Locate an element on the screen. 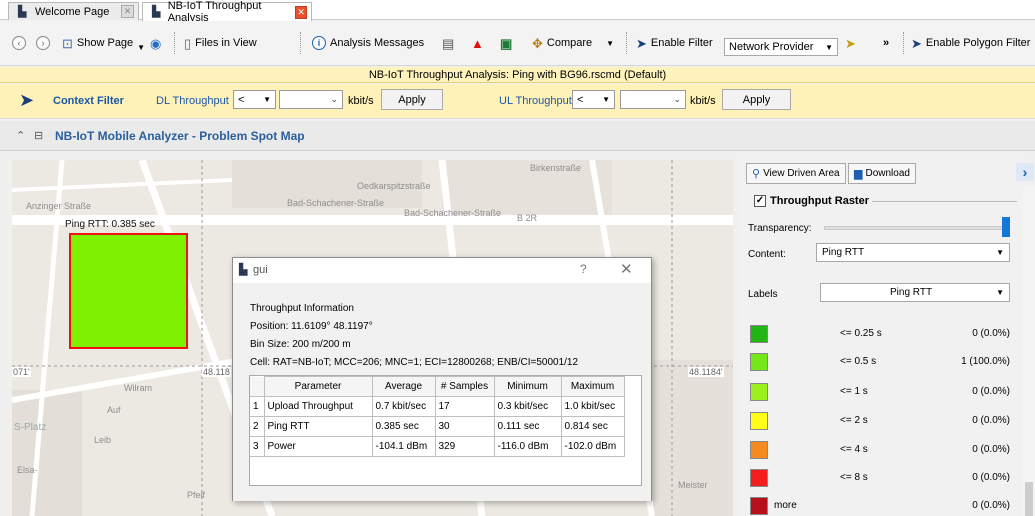 This screenshot has width=1035, height=516. scrollbar-thumb is located at coordinates (1029, 499).